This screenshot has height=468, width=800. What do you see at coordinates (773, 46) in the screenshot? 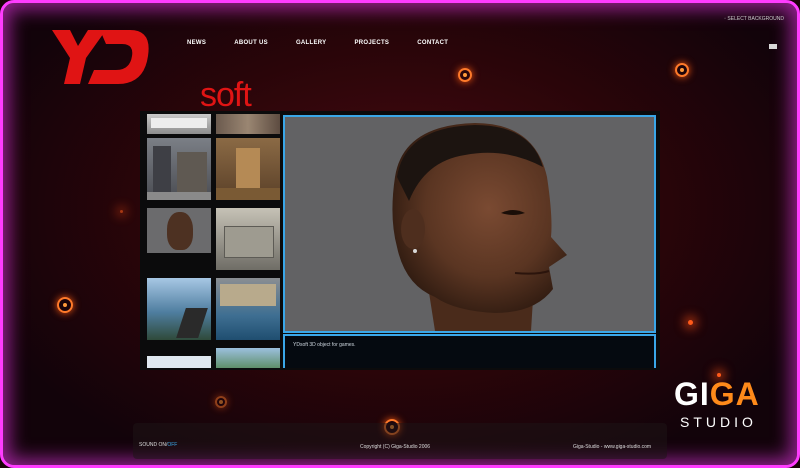
I see `minimize-button` at bounding box center [773, 46].